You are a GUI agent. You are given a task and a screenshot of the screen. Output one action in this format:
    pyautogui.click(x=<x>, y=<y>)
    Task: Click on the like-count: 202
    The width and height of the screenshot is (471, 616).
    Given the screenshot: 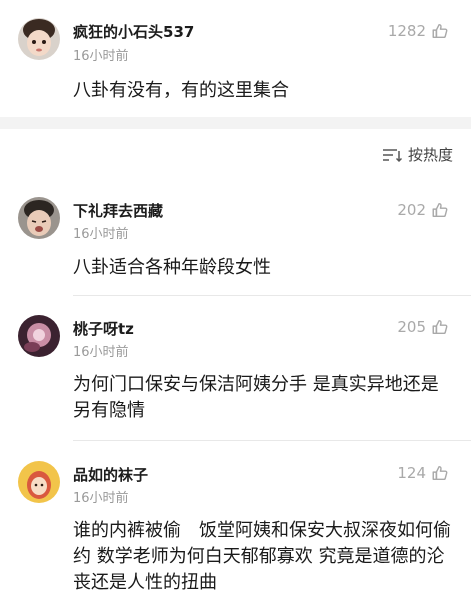 What is the action you would take?
    pyautogui.click(x=411, y=210)
    